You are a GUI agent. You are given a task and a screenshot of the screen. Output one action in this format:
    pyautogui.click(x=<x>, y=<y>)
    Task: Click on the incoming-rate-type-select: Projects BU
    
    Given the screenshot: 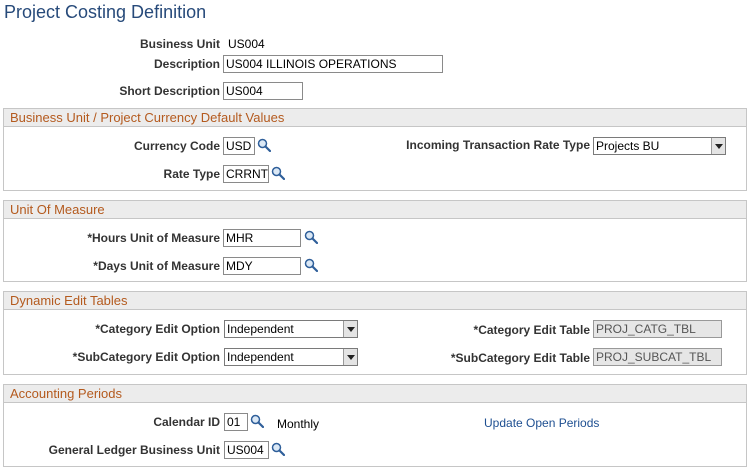 What is the action you would take?
    pyautogui.click(x=659, y=146)
    